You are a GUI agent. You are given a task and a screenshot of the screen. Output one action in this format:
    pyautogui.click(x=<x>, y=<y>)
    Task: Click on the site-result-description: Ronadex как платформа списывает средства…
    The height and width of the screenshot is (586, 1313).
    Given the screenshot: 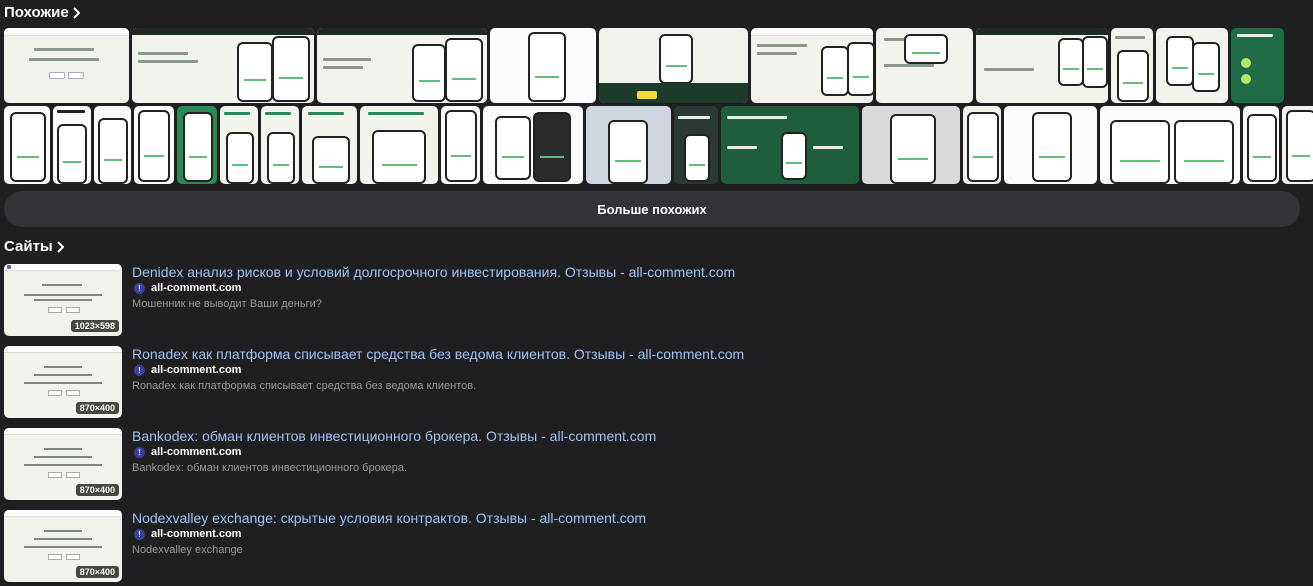 What is the action you would take?
    pyautogui.click(x=304, y=386)
    